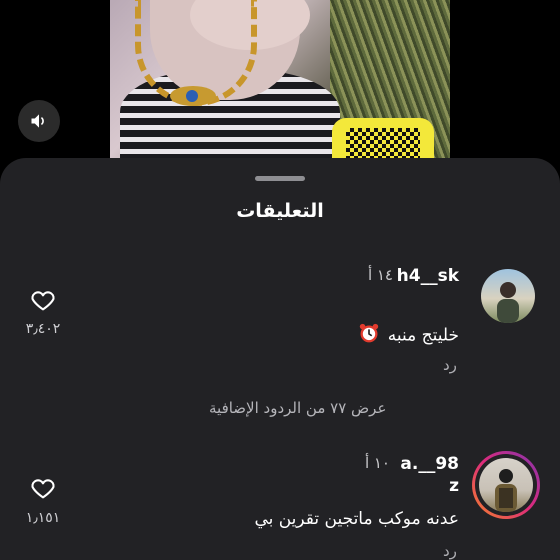 Image resolution: width=560 pixels, height=560 pixels. Describe the element at coordinates (43, 329) in the screenshot. I see `like-count: ٣٫٤٠٢` at that location.